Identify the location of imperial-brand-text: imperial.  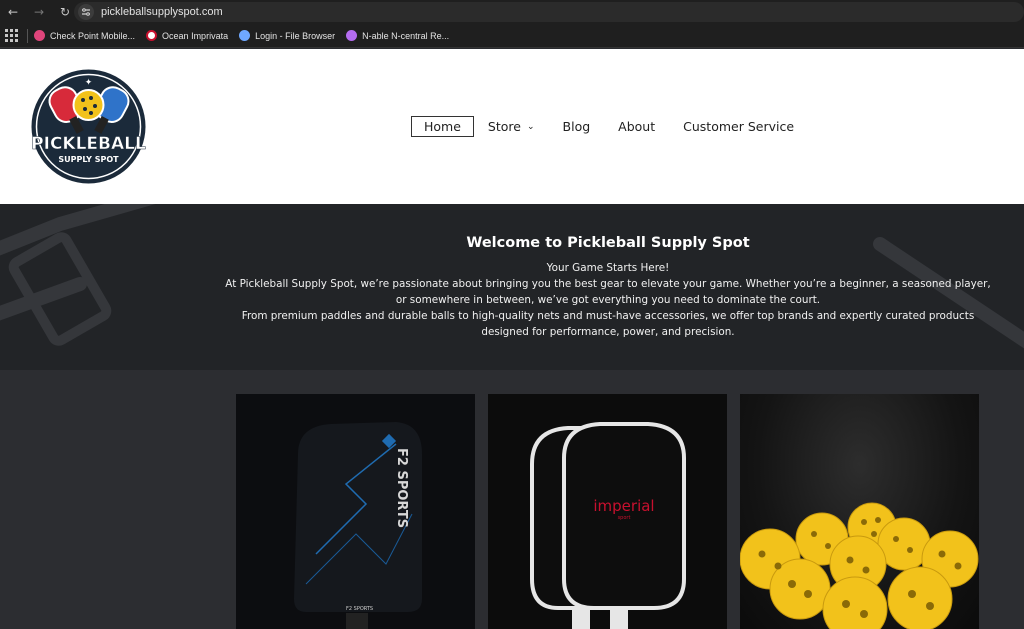
(623, 506).